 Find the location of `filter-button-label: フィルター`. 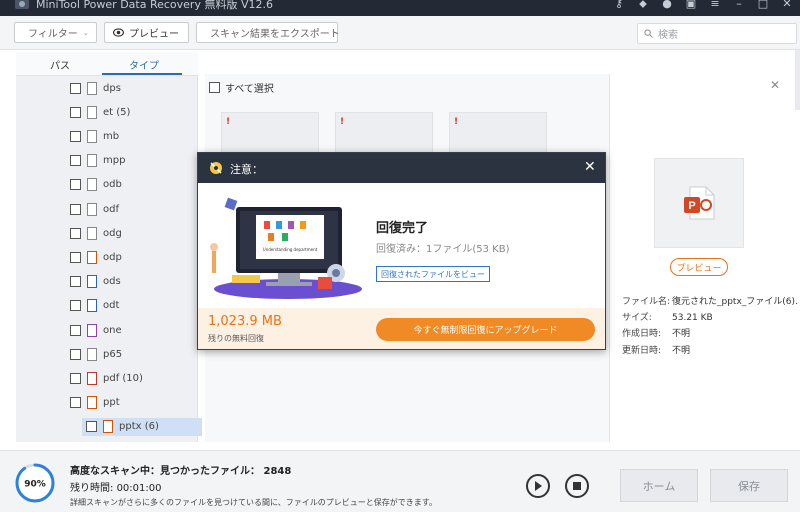

filter-button-label: フィルター is located at coordinates (53, 34).